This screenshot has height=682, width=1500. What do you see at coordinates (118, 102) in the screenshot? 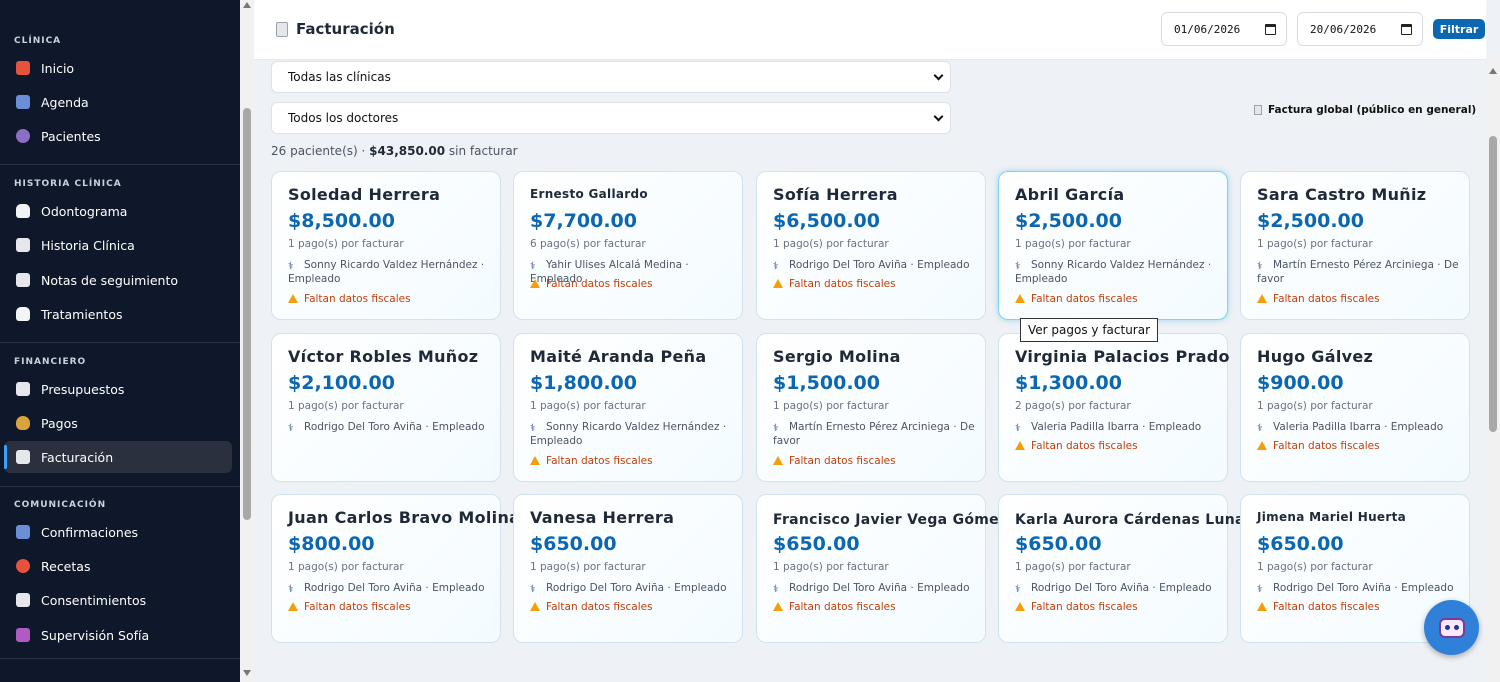
I see `sidebar-item-agenda: Agenda` at bounding box center [118, 102].